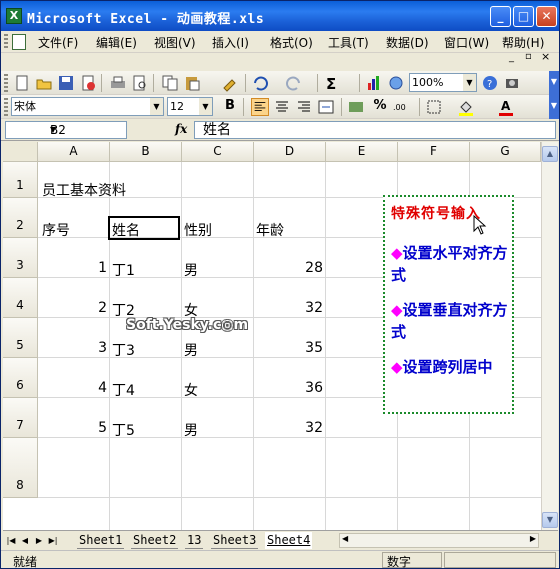  Describe the element at coordinates (217, 390) in the screenshot. I see `cell-gender: 女` at that location.